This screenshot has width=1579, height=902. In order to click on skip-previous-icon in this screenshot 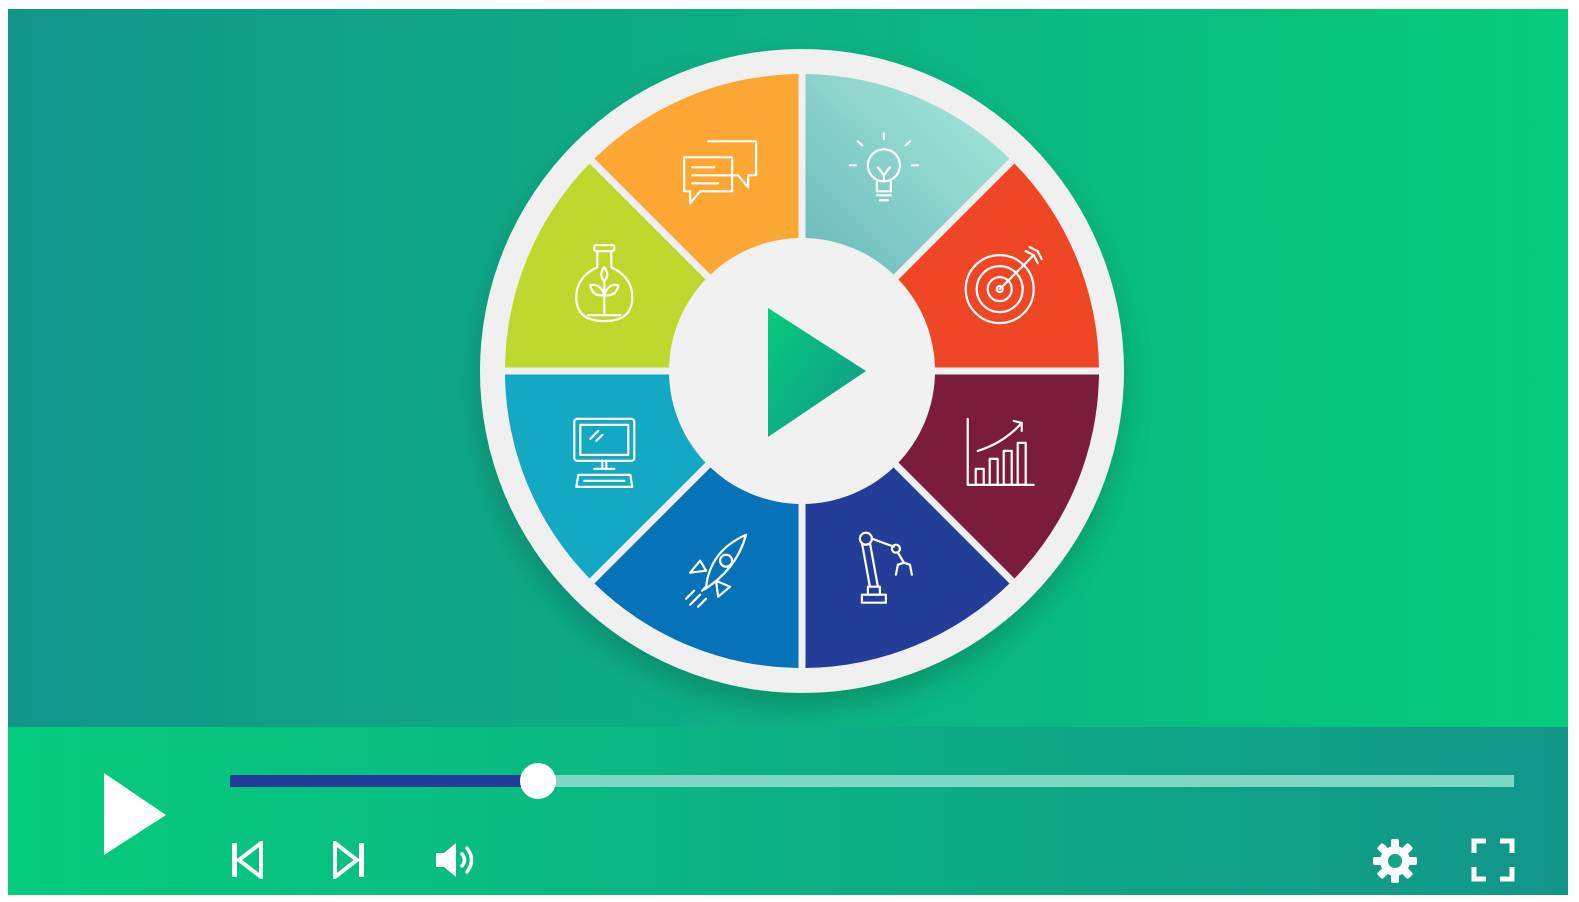, I will do `click(247, 860)`.